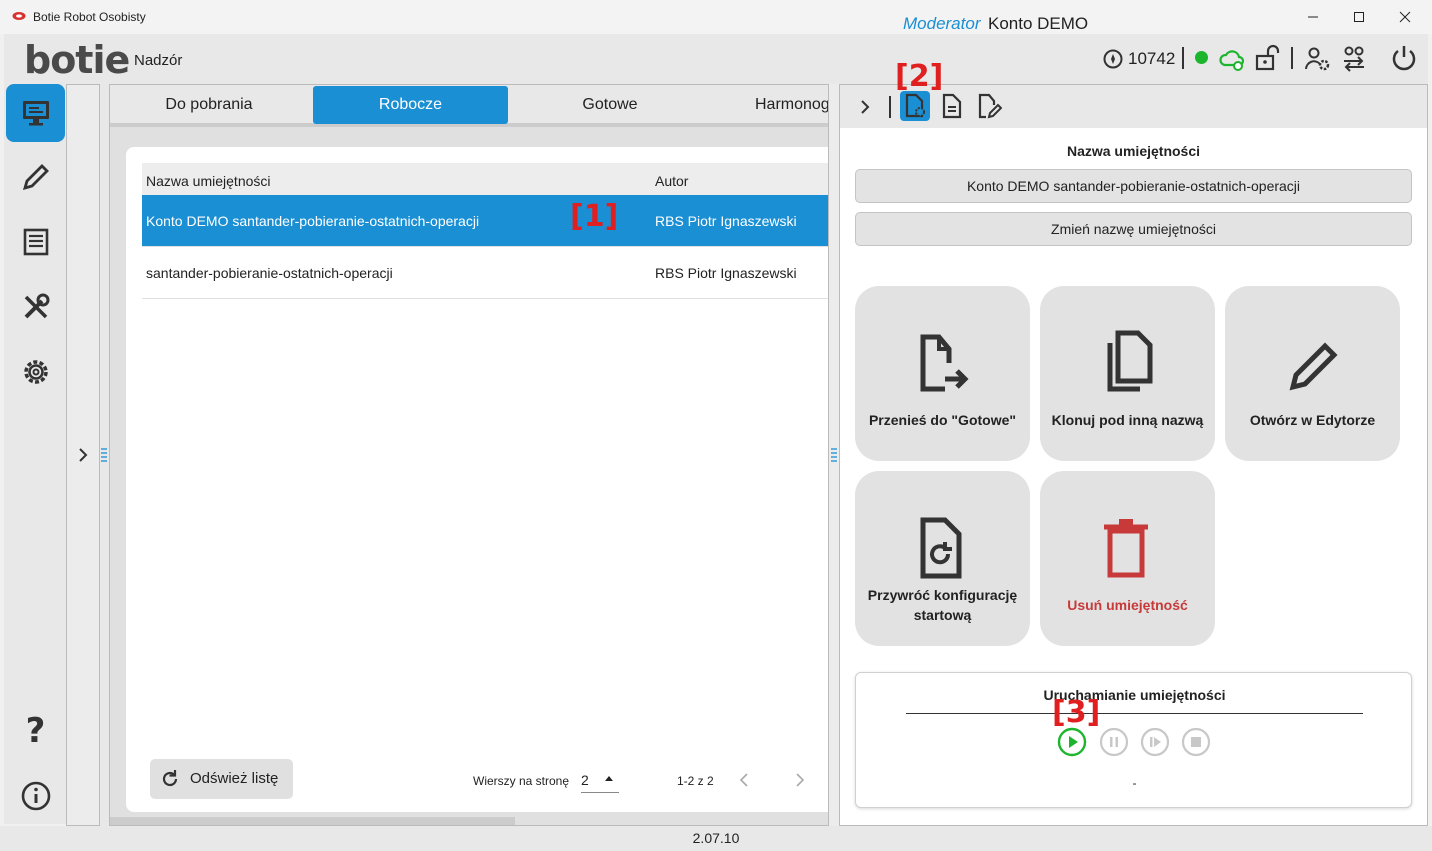 The width and height of the screenshot is (1432, 851). What do you see at coordinates (209, 105) in the screenshot?
I see `tab-do-pobrania: Do pobrania` at bounding box center [209, 105].